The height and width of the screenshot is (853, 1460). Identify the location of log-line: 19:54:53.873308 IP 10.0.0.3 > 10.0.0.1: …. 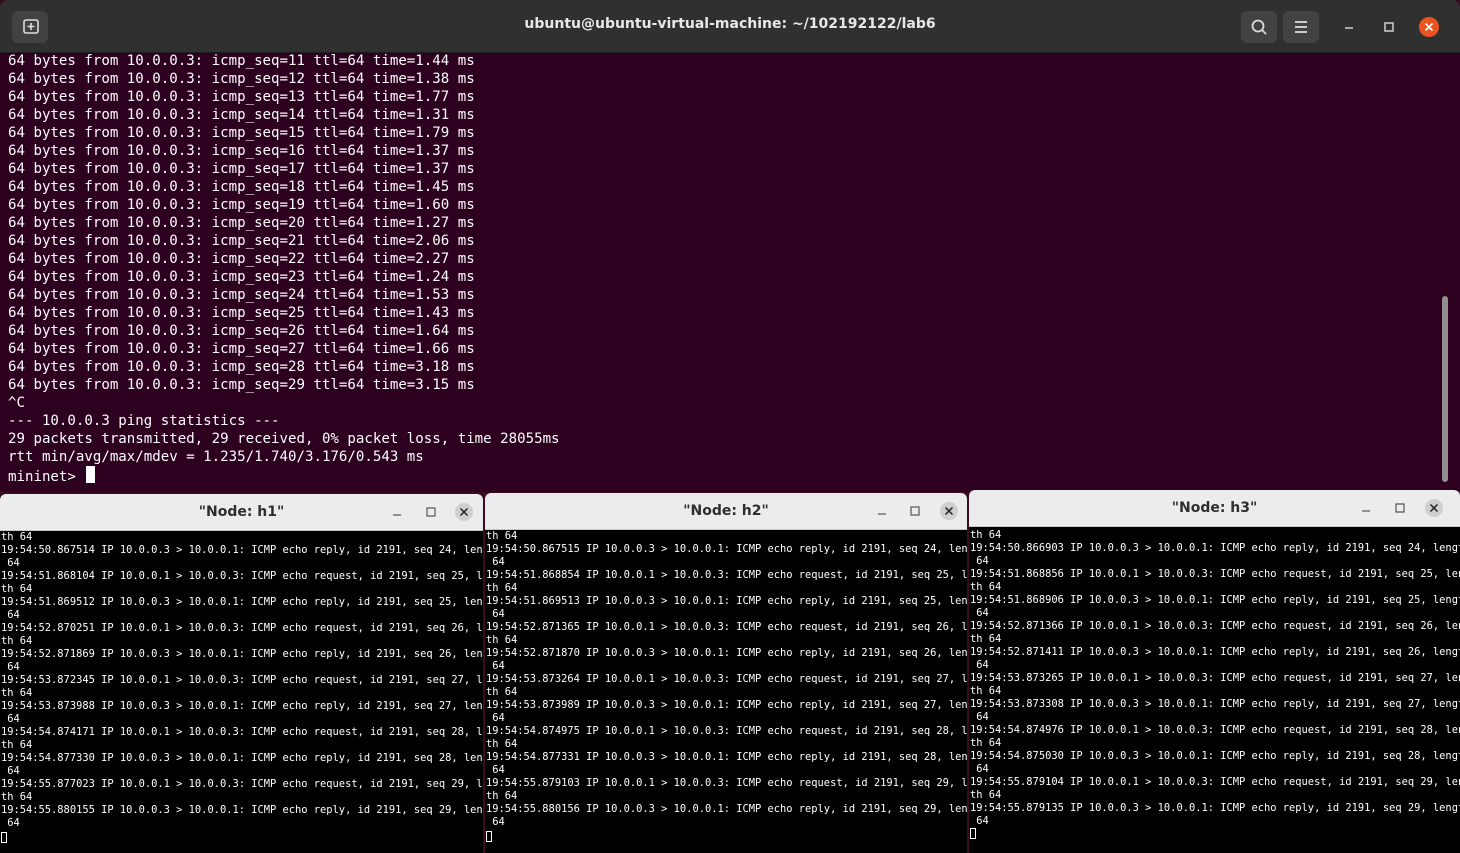
(1215, 704).